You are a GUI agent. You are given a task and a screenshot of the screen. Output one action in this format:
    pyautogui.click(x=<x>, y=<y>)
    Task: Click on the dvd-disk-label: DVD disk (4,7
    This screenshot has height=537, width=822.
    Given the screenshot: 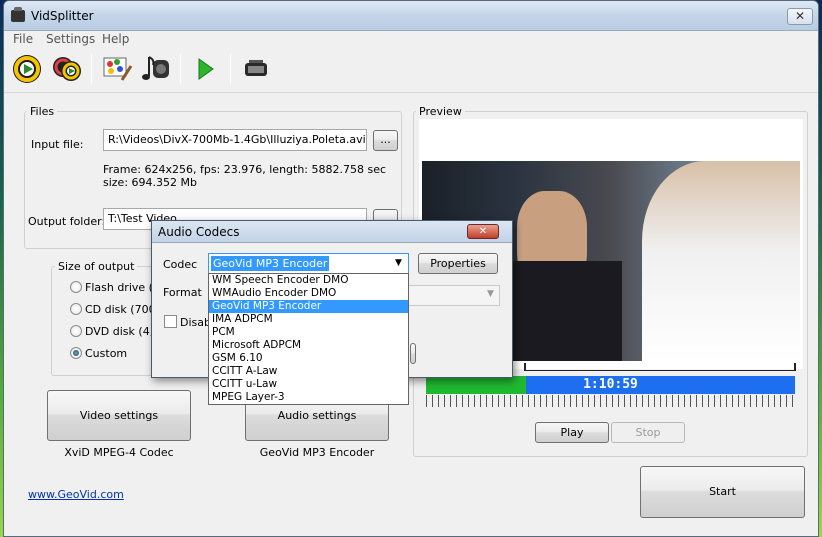 What is the action you would take?
    pyautogui.click(x=122, y=331)
    